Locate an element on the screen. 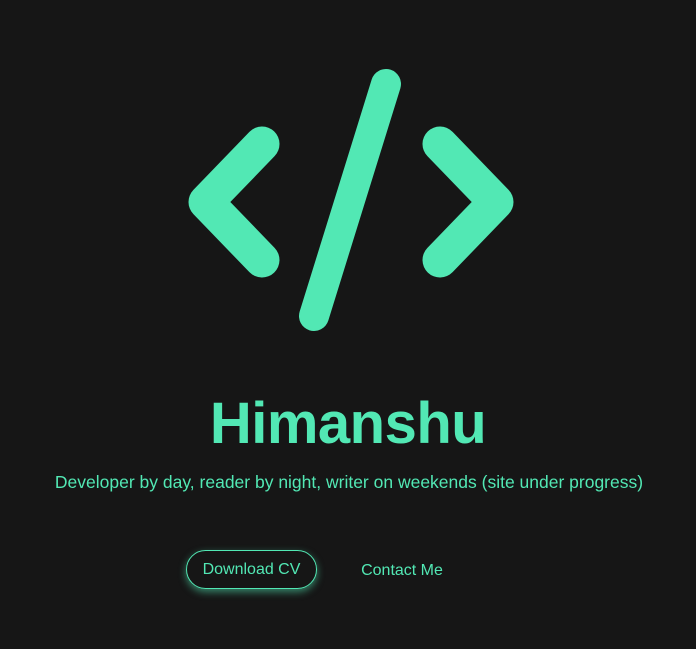 Image resolution: width=696 pixels, height=649 pixels. hero-name: Himanshu is located at coordinates (348, 423).